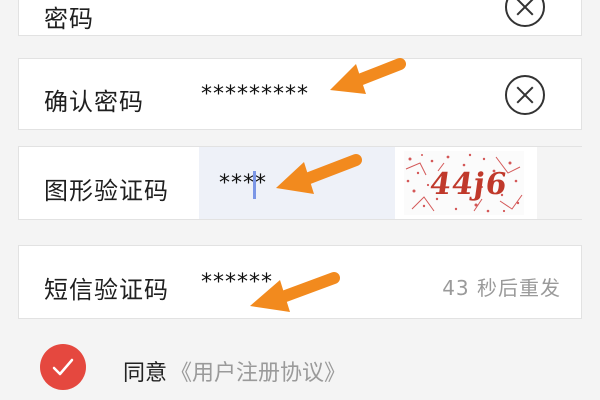 Image resolution: width=600 pixels, height=400 pixels. Describe the element at coordinates (255, 94) in the screenshot. I see `confirm-password-input: *********` at that location.